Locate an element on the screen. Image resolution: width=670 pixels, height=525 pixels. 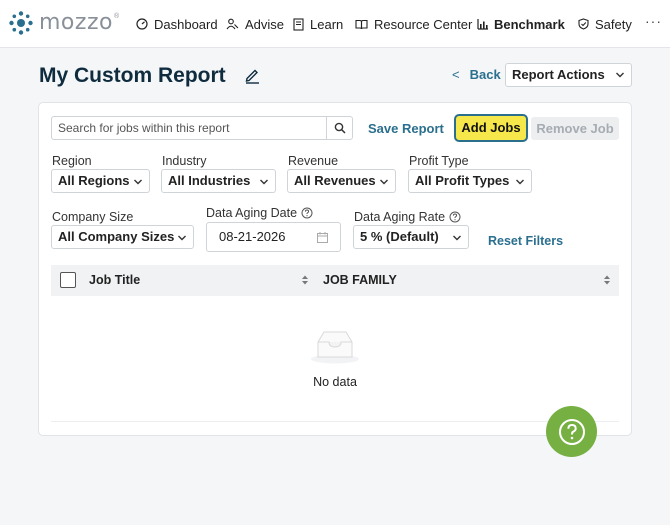
chevron-left-icon: < is located at coordinates (456, 74).